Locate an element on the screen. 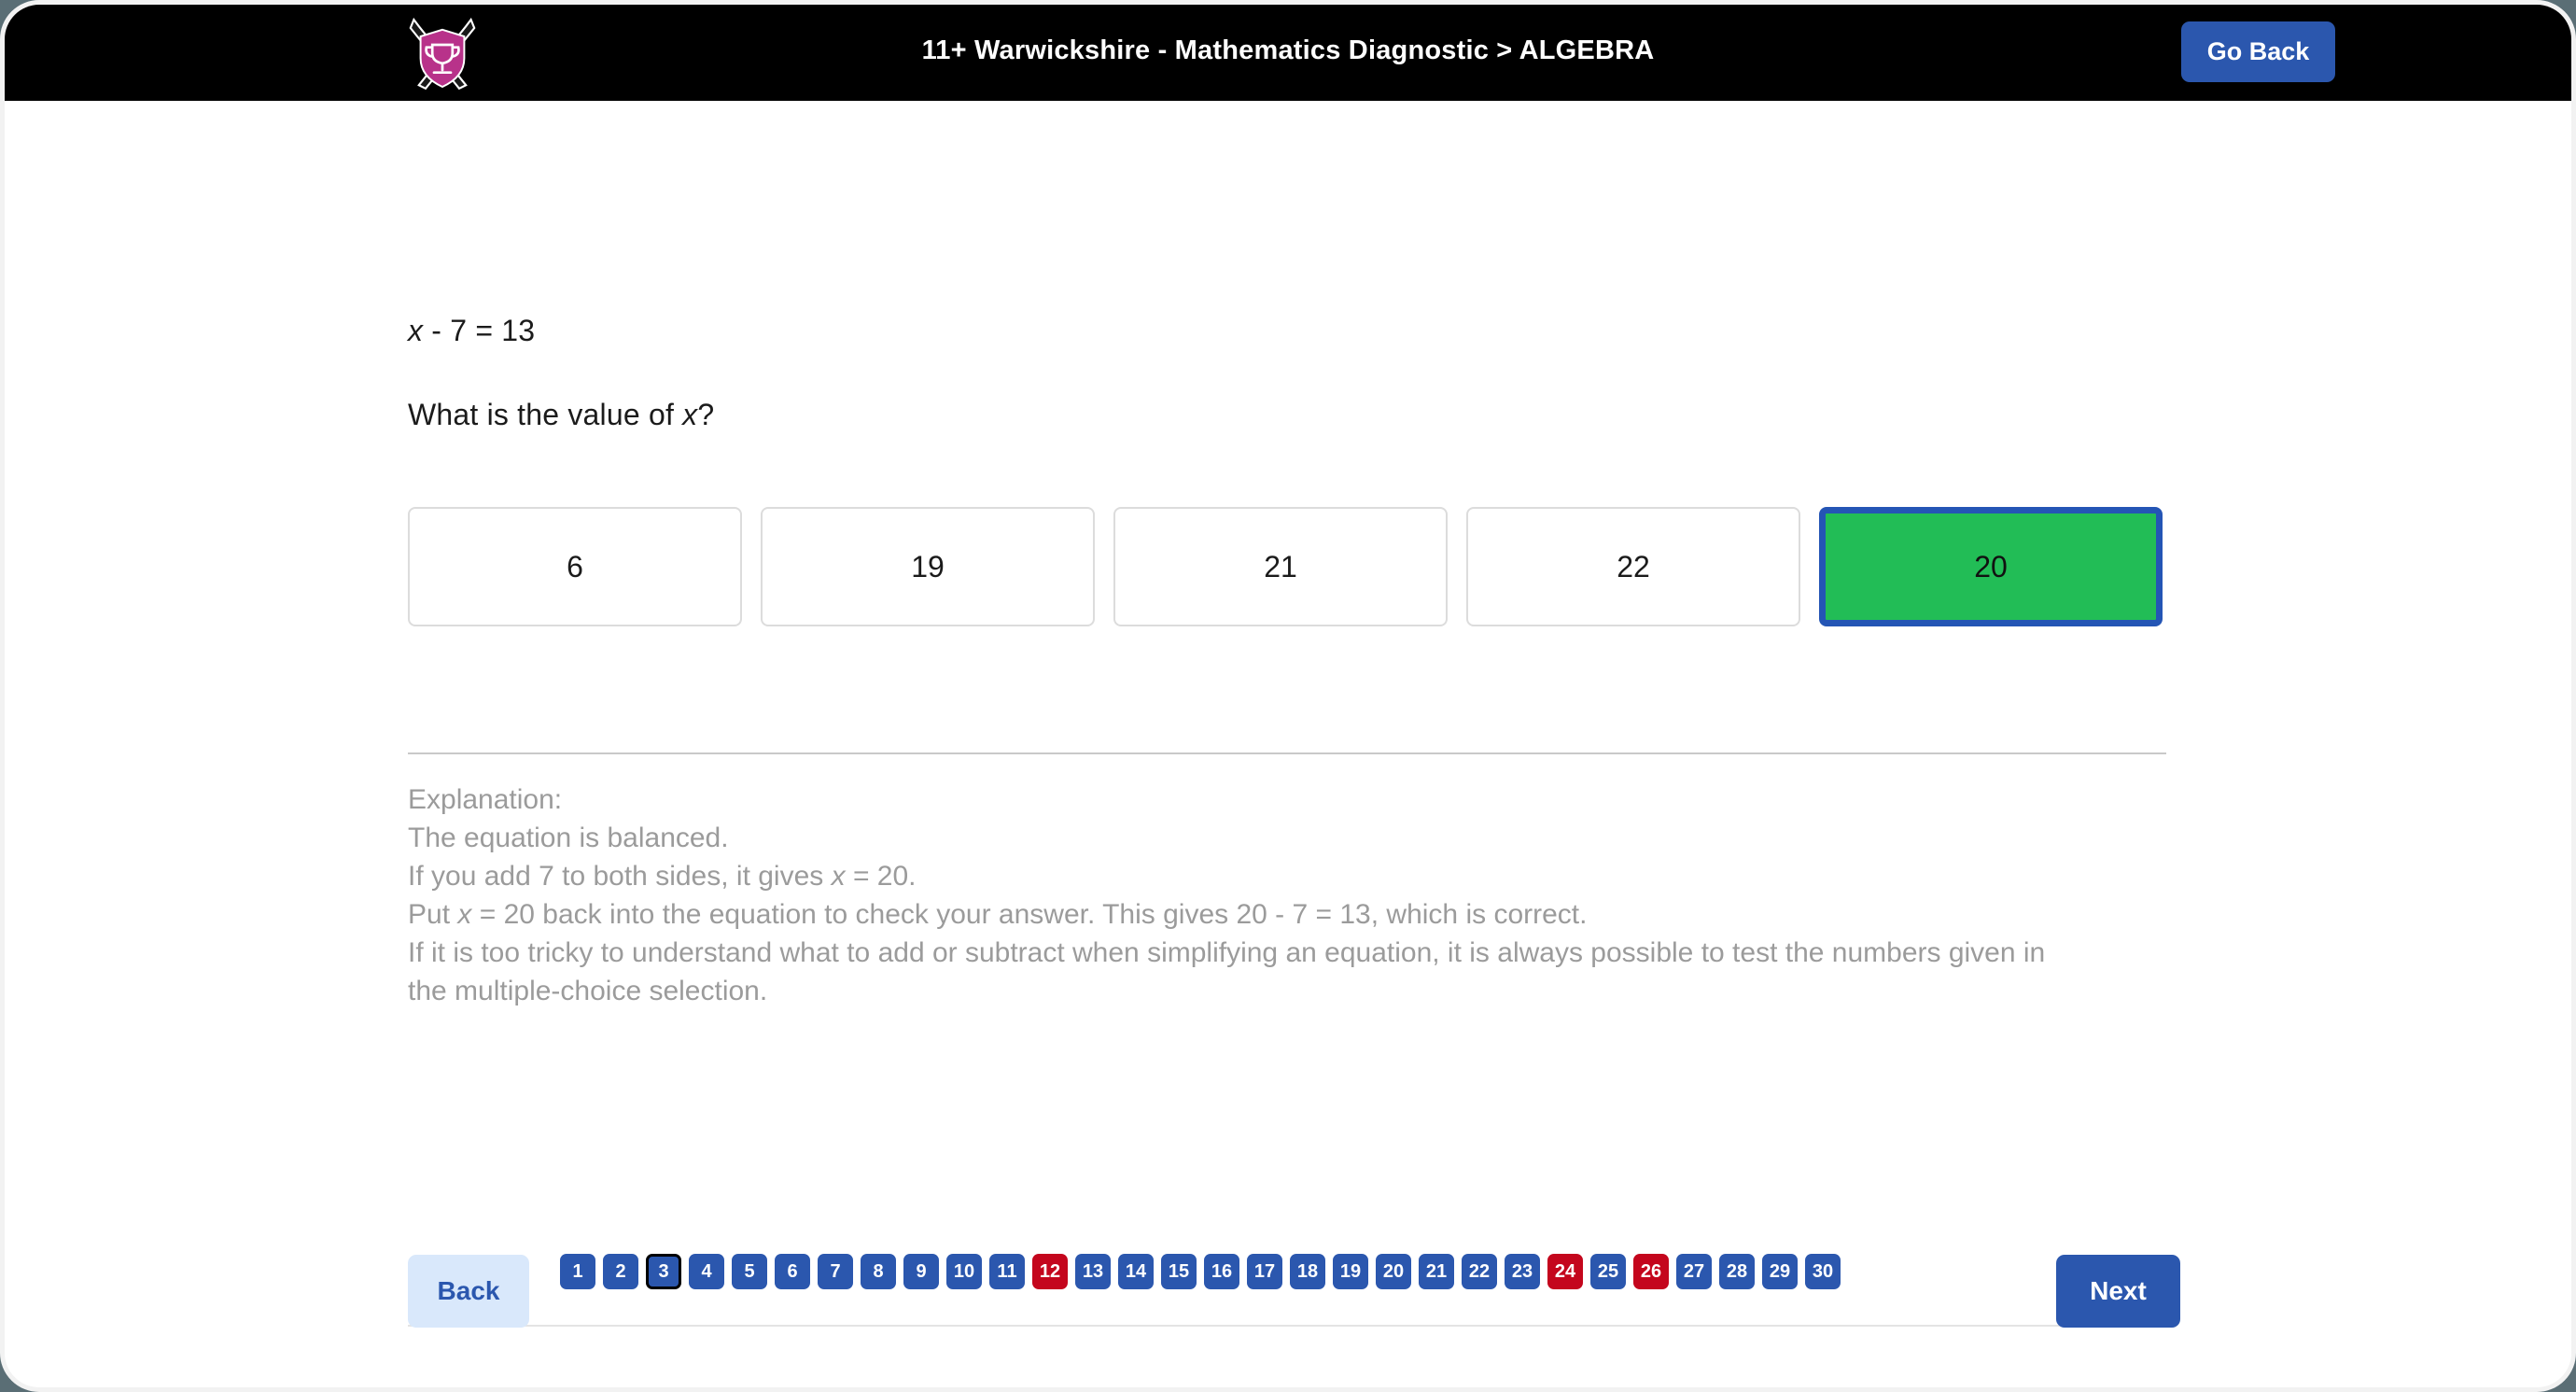  explanation-line-1: The equation is balanced. is located at coordinates (568, 838).